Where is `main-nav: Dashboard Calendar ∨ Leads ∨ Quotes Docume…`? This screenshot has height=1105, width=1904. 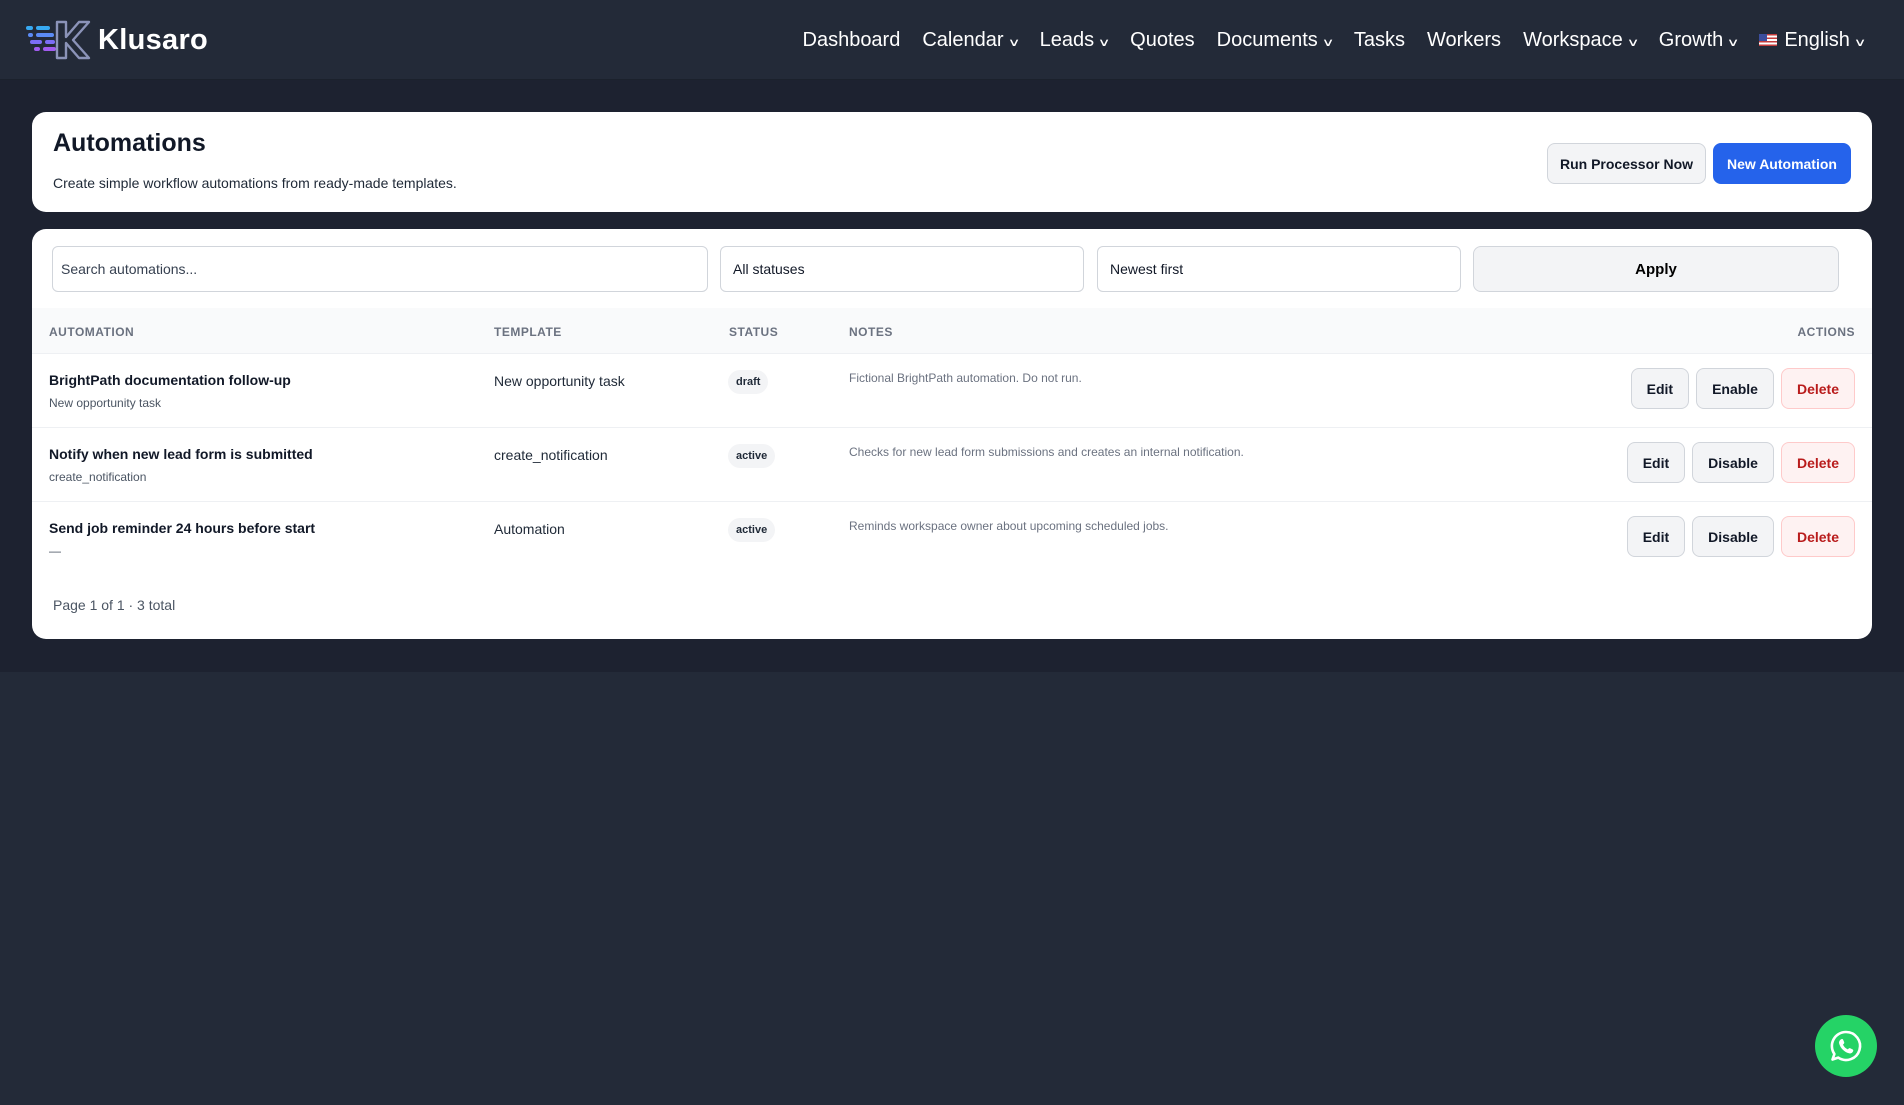 main-nav: Dashboard Calendar ∨ Leads ∨ Quotes Docume… is located at coordinates (1324, 40).